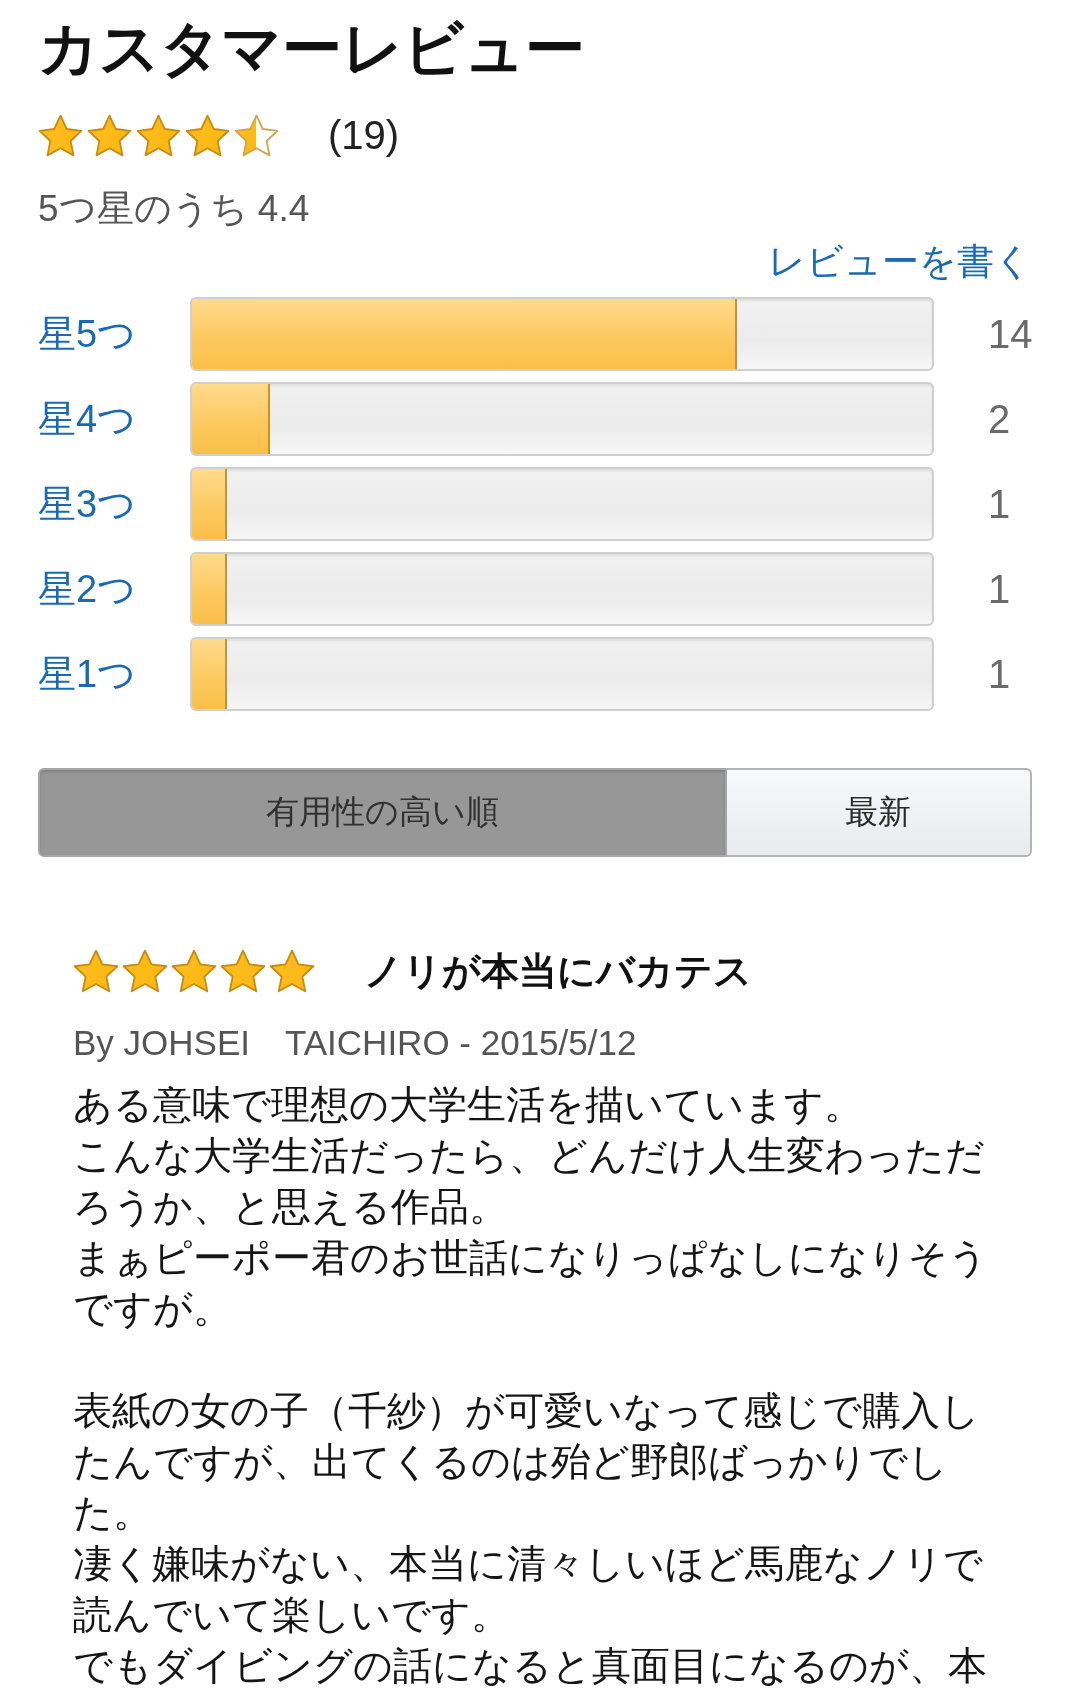 Image resolution: width=1070 pixels, height=1704 pixels. I want to click on write-review-link: レビューを書く, so click(900, 262).